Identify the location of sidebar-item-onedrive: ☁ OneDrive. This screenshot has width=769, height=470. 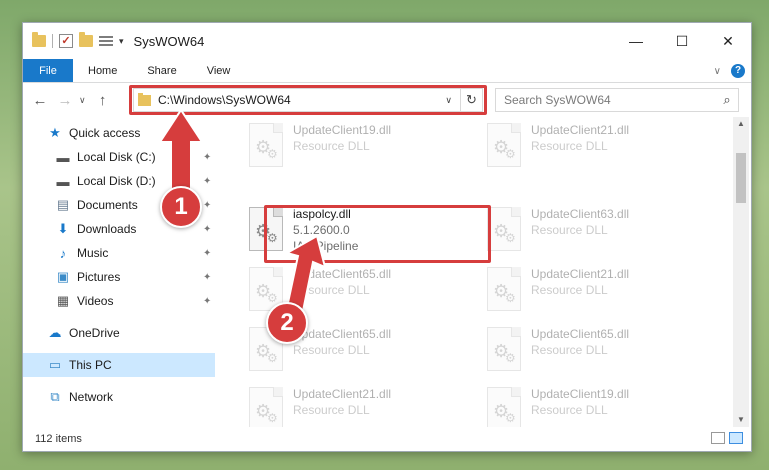
(119, 333).